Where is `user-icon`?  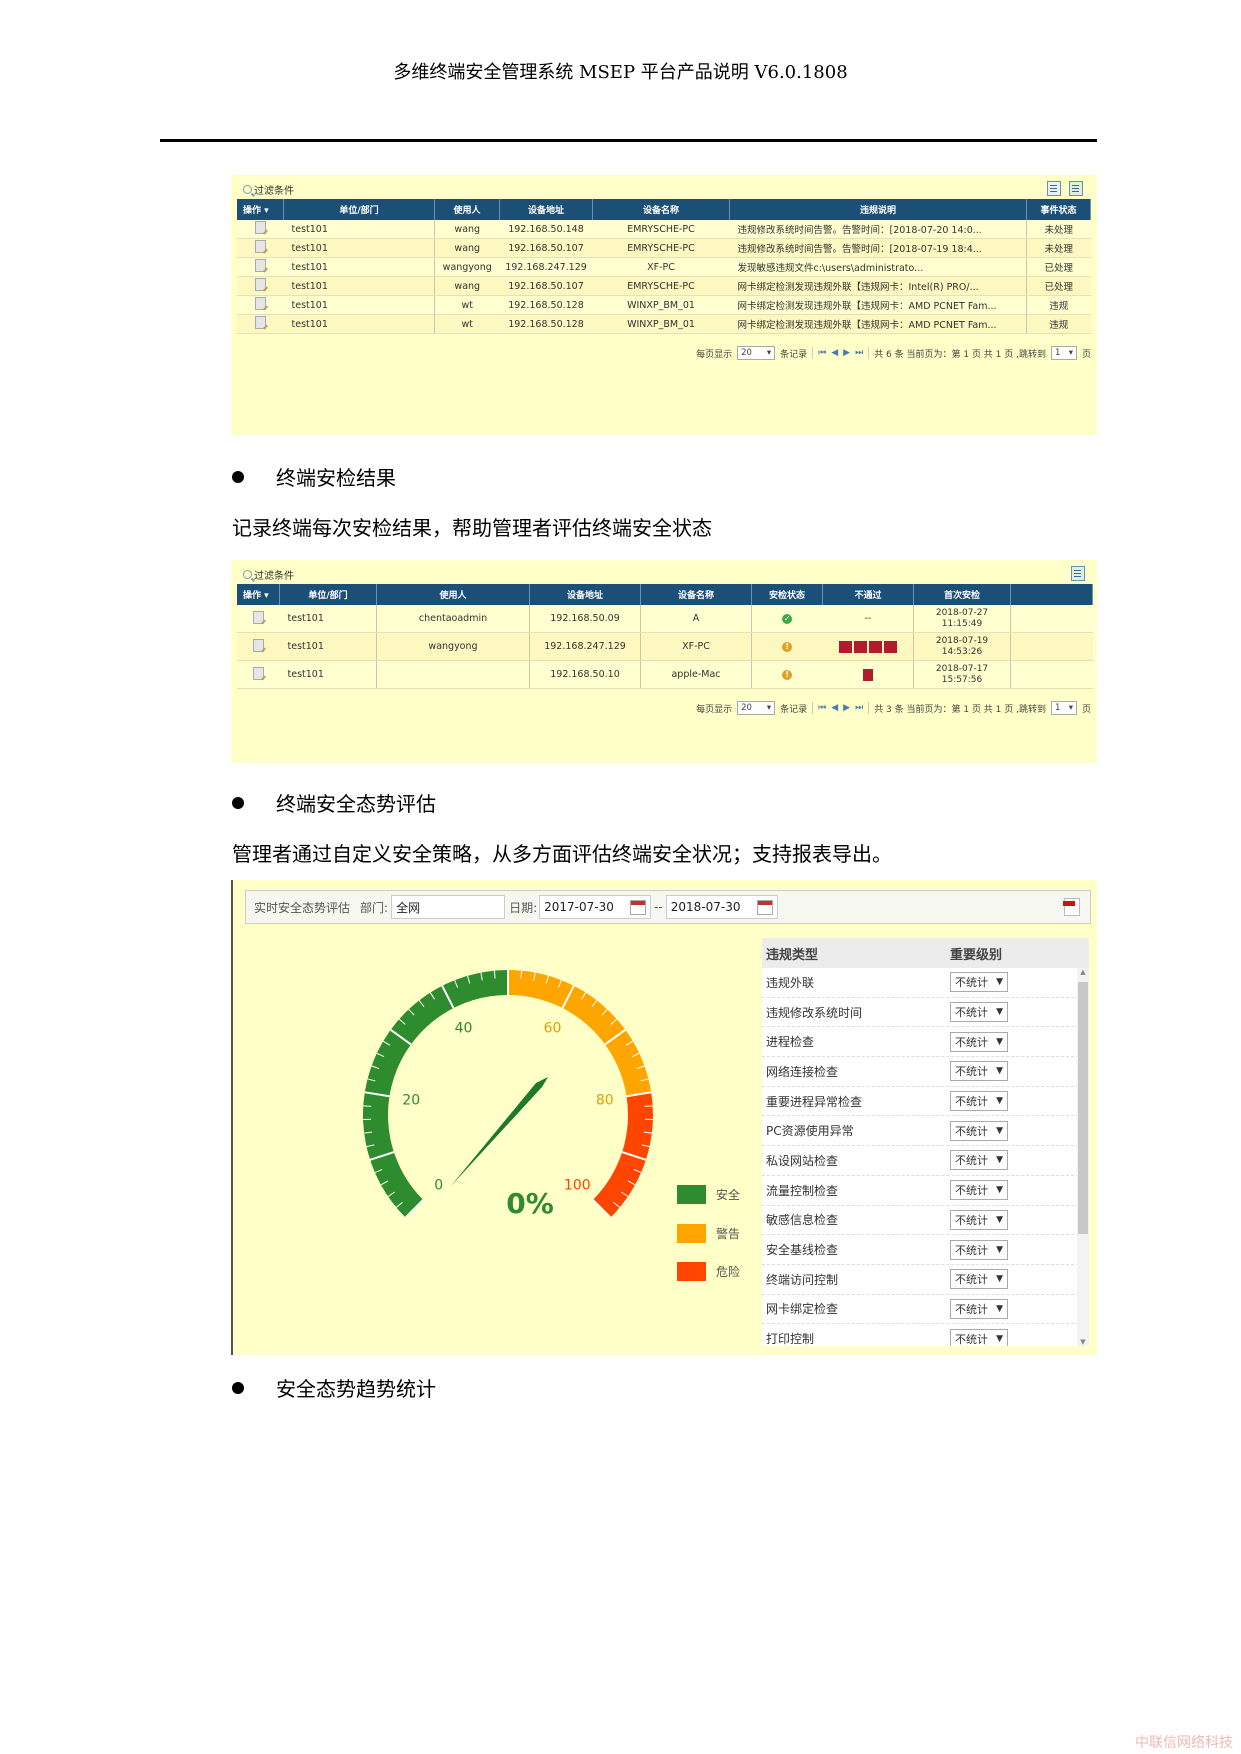 user-icon is located at coordinates (860, 646).